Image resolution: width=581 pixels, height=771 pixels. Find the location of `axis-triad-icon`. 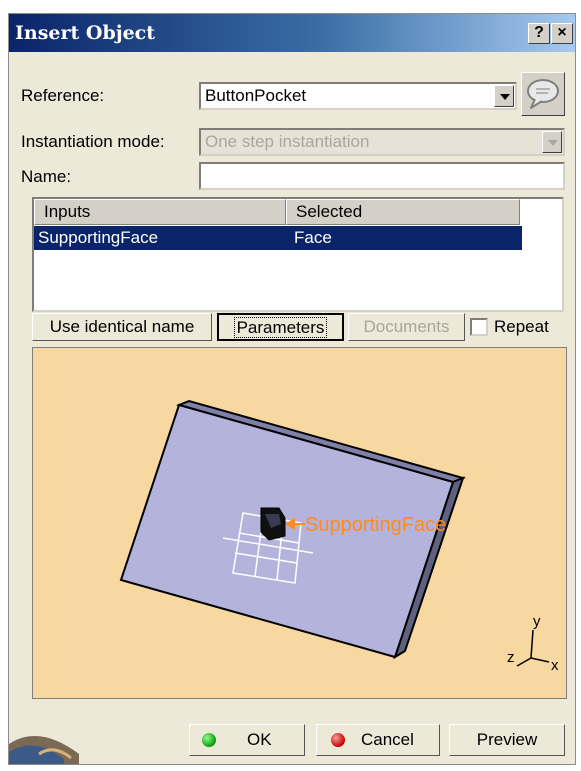

axis-triad-icon is located at coordinates (533, 648).